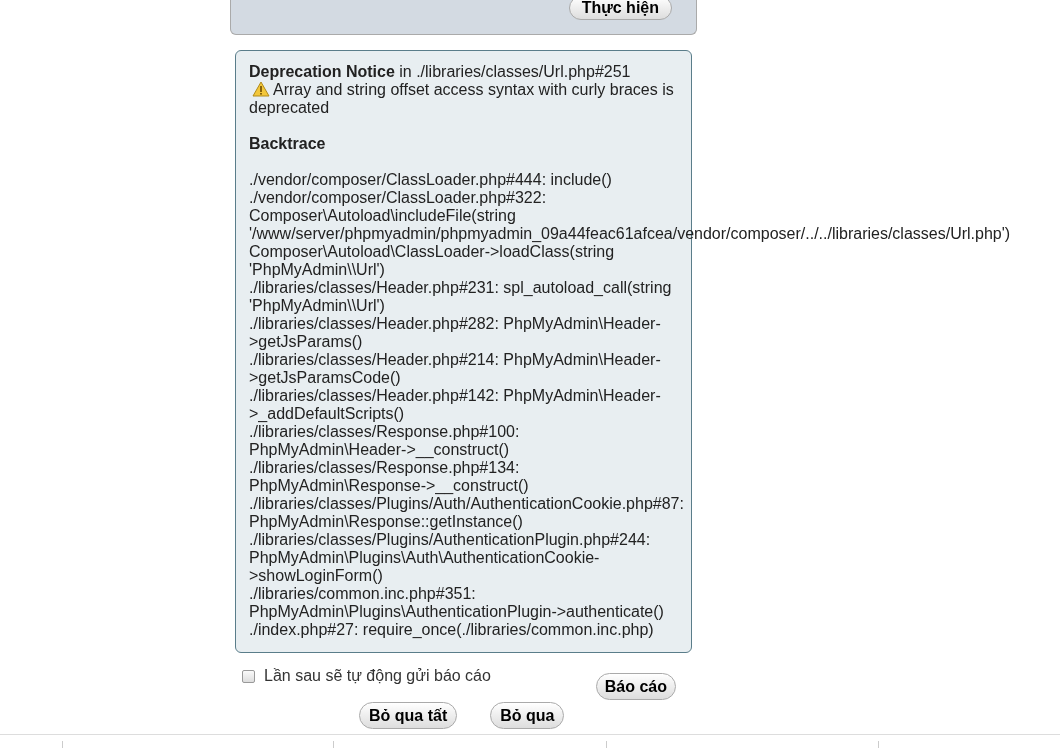 This screenshot has width=1060, height=748. What do you see at coordinates (248, 676) in the screenshot?
I see `checkbox` at bounding box center [248, 676].